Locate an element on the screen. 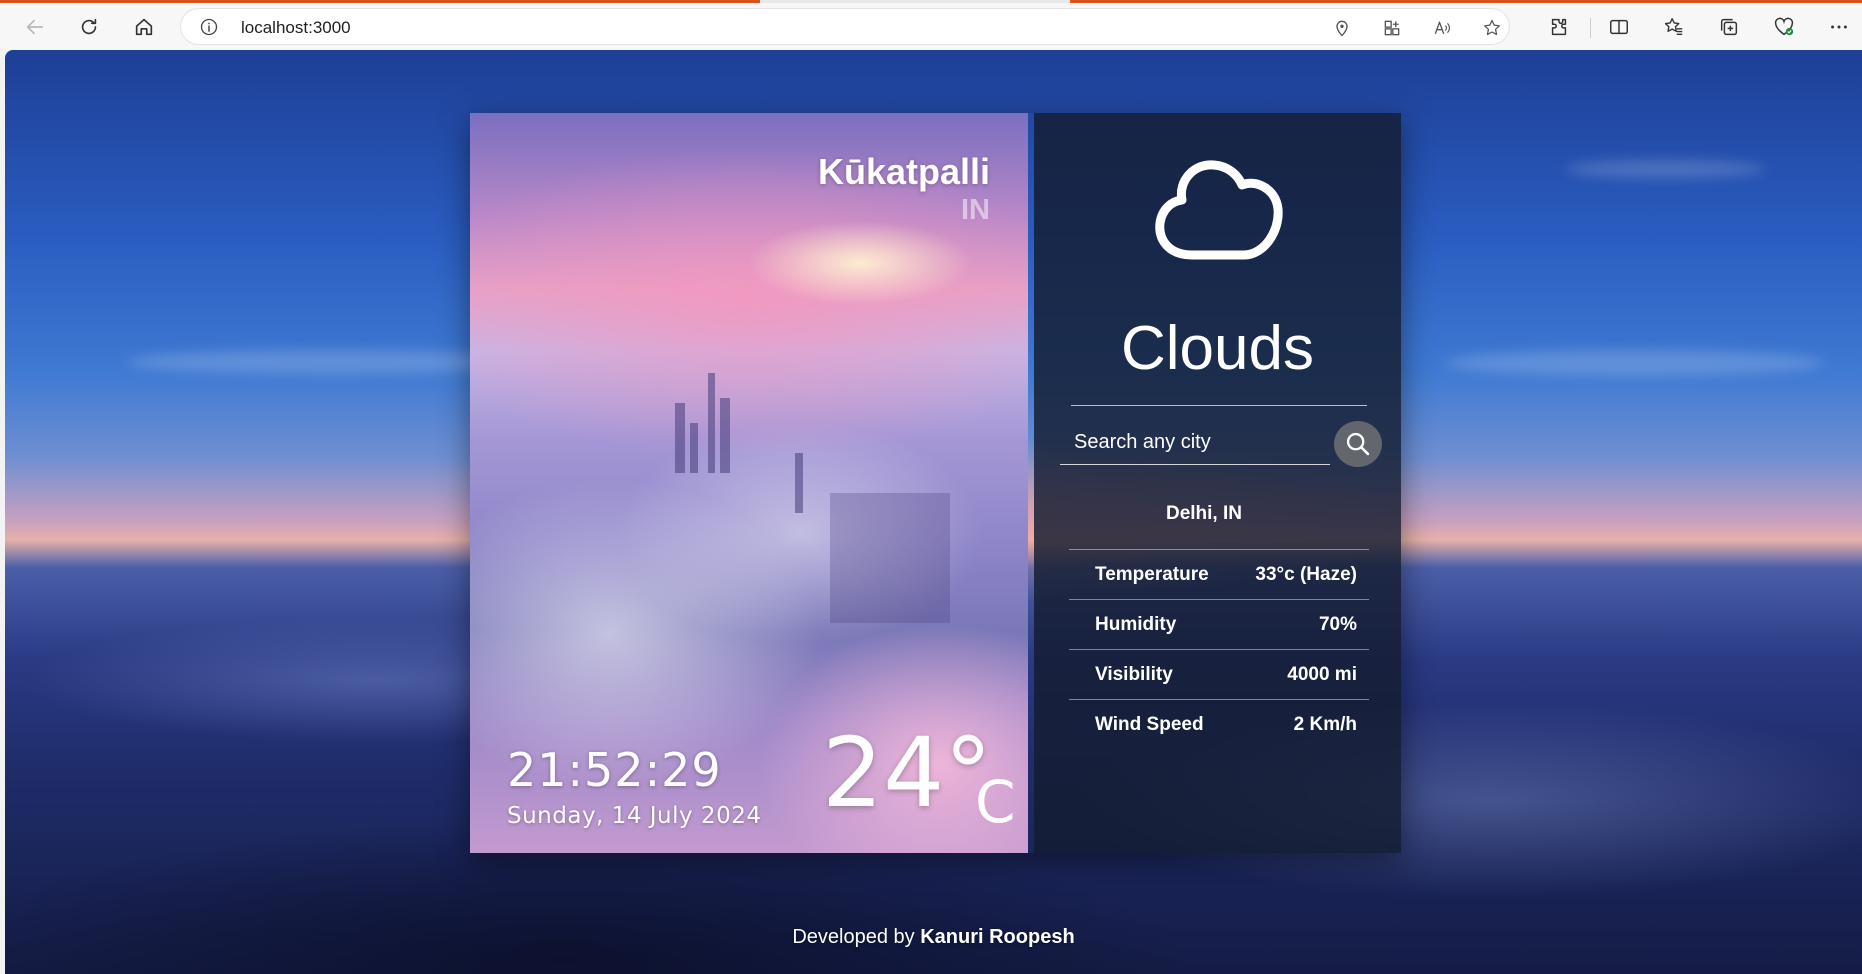 The image size is (1862, 974). footer-author: Kanuri Roopesh is located at coordinates (997, 937).